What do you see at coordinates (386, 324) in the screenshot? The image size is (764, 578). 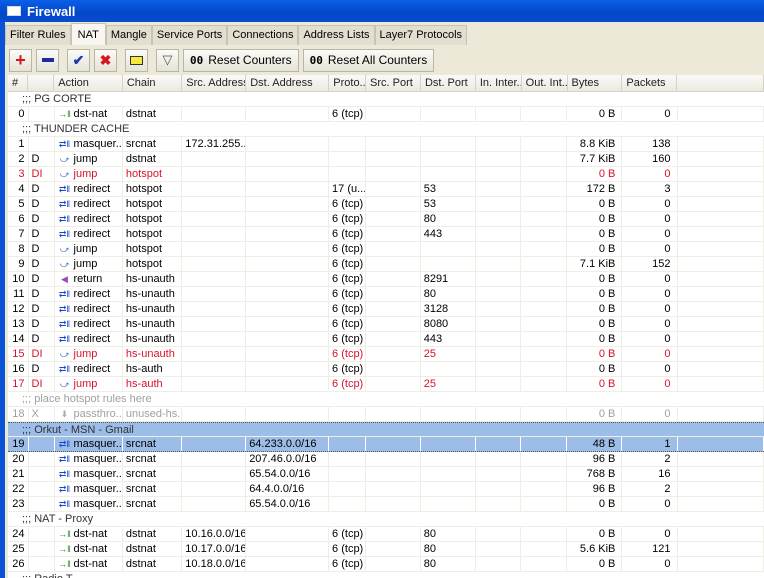 I see `table-row: 13 D ⇄‖ redirect hs-unauth 6 (tcp) 8080 0 B0` at bounding box center [386, 324].